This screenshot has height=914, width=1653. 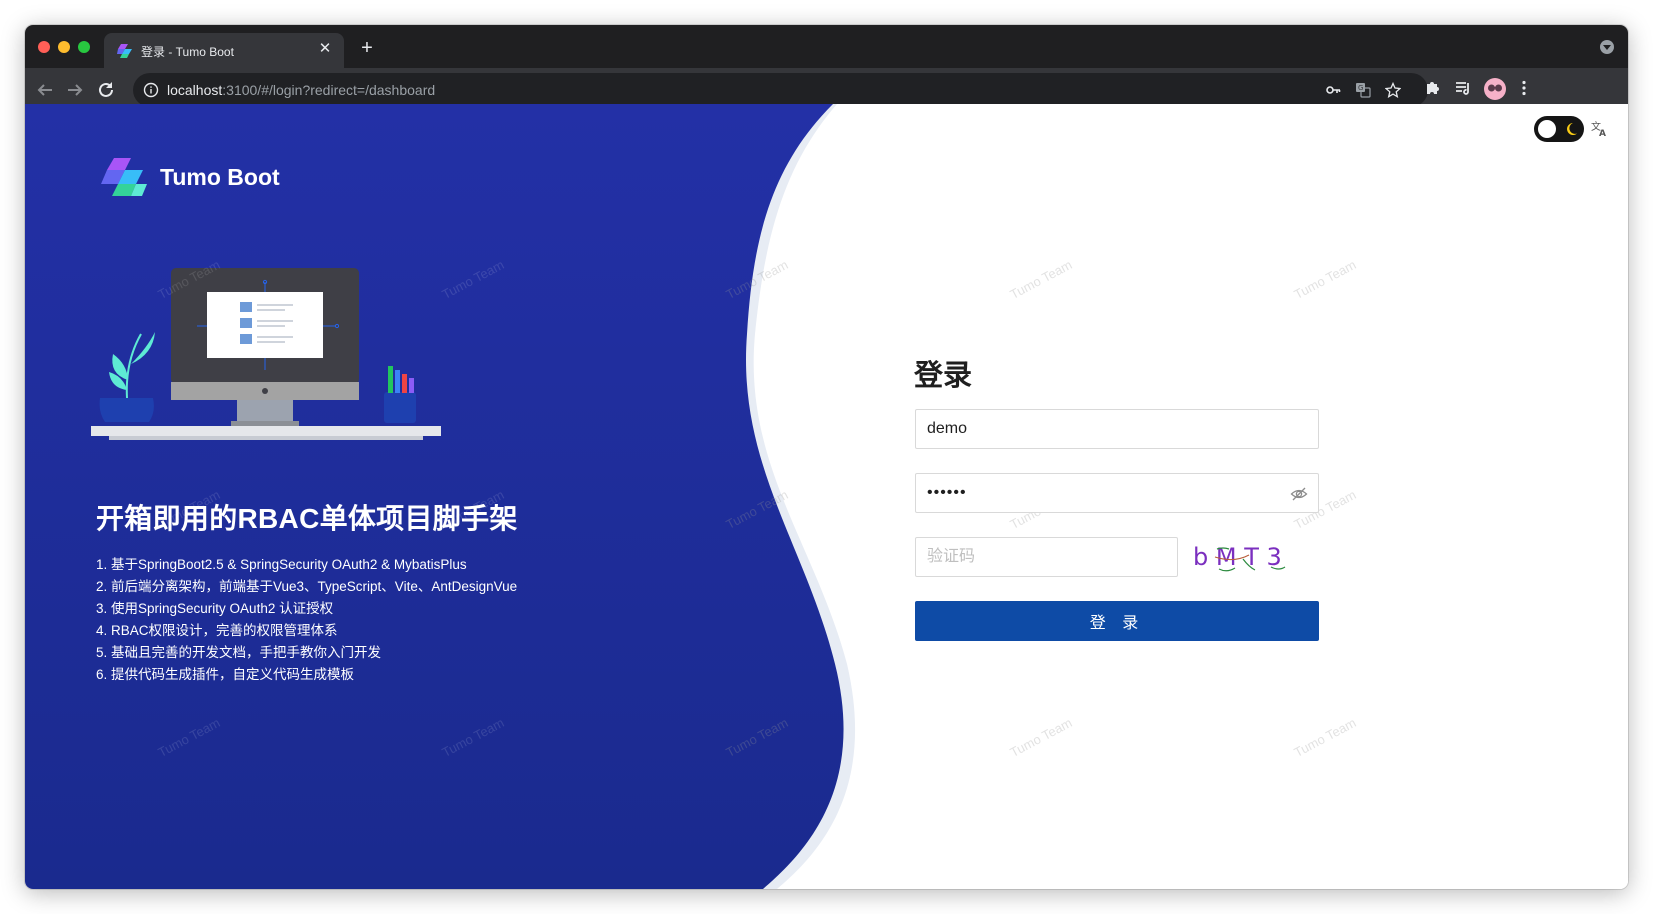 I want to click on reading-list-icon, so click(x=1463, y=88).